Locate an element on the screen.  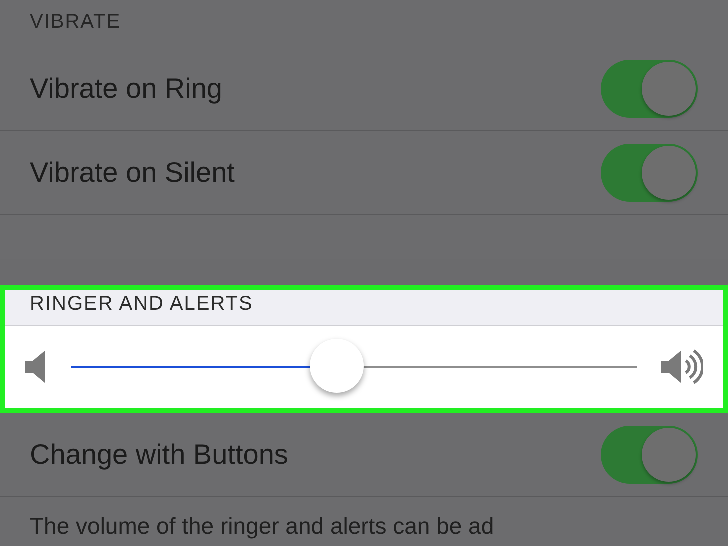
setting-label: Change with Buttons is located at coordinates (159, 454).